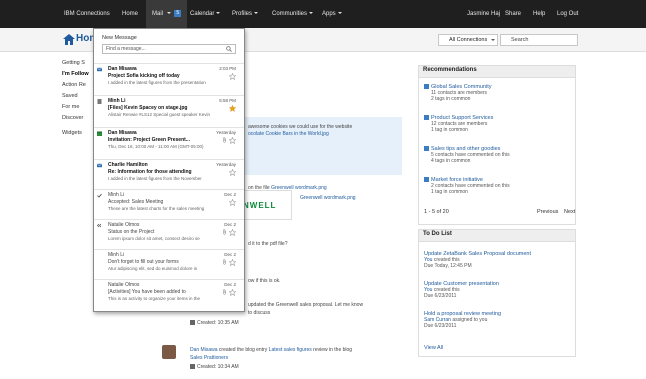 The width and height of the screenshot is (646, 379). What do you see at coordinates (143, 262) in the screenshot?
I see `message-subject: Don't forget to fill out your forms` at bounding box center [143, 262].